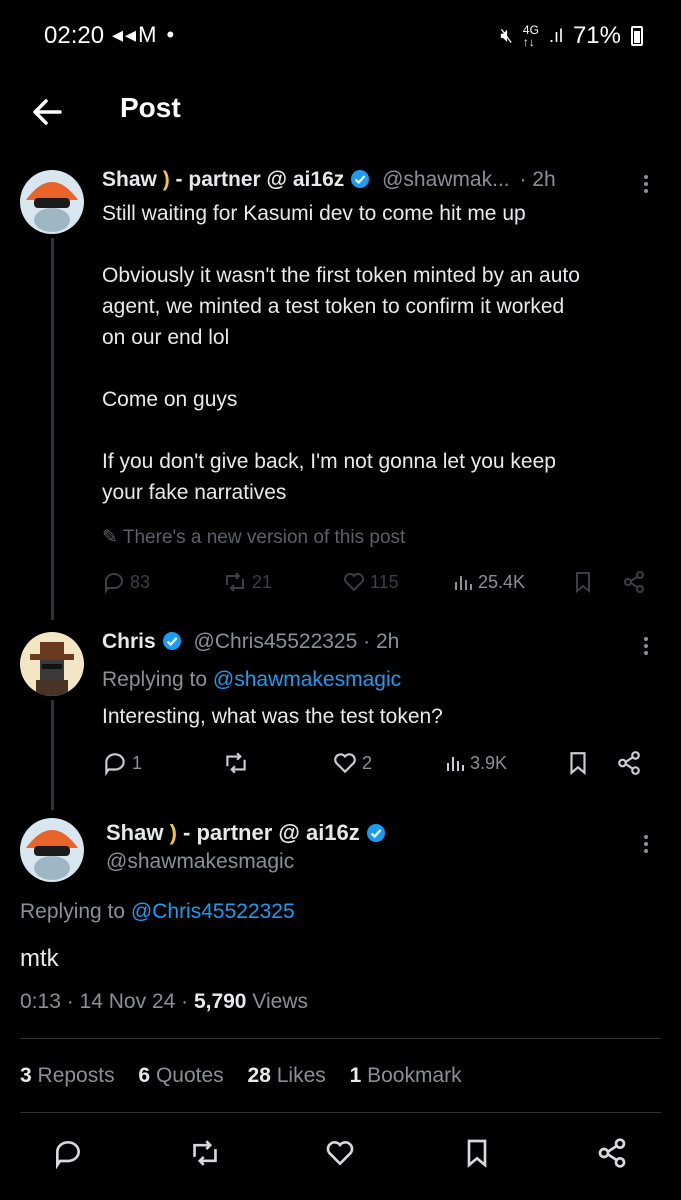 Image resolution: width=681 pixels, height=1200 pixels. I want to click on status-time: 02:20, so click(74, 35).